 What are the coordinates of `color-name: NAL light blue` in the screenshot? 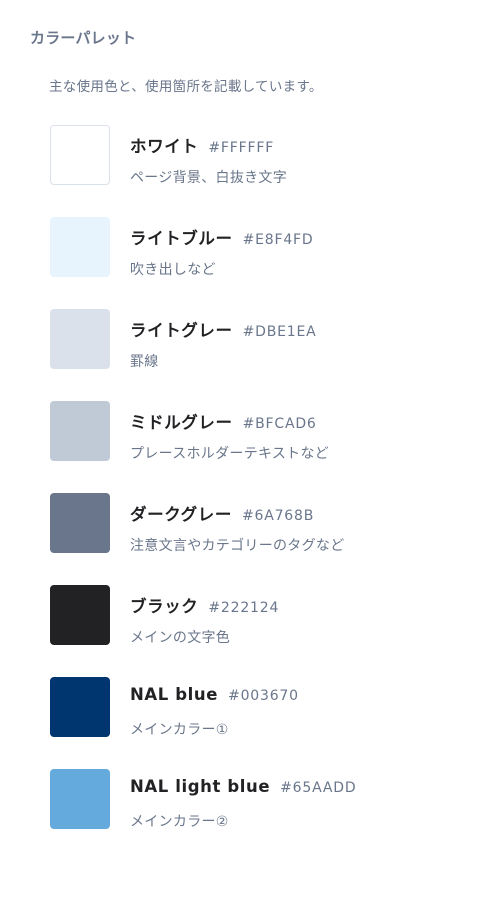 It's located at (200, 786).